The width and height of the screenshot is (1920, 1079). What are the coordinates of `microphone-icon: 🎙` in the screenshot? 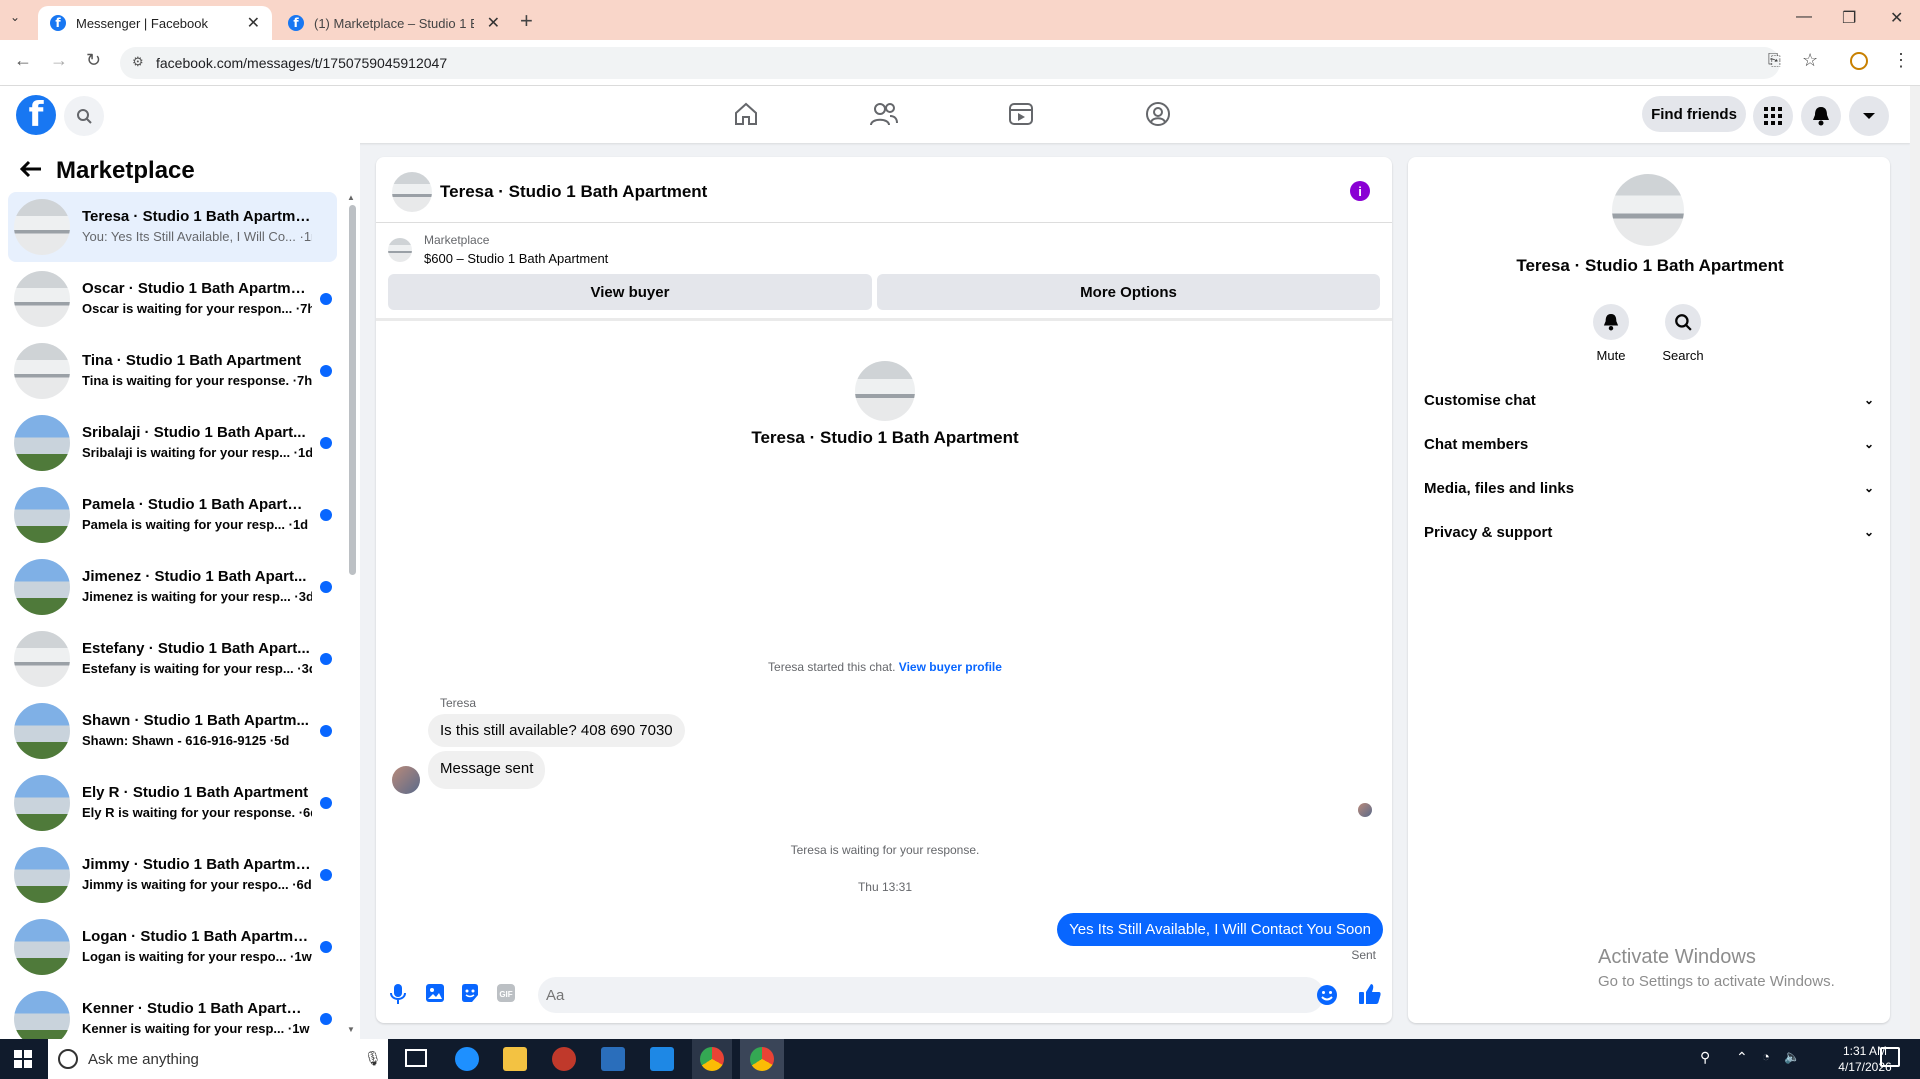 It's located at (373, 1058).